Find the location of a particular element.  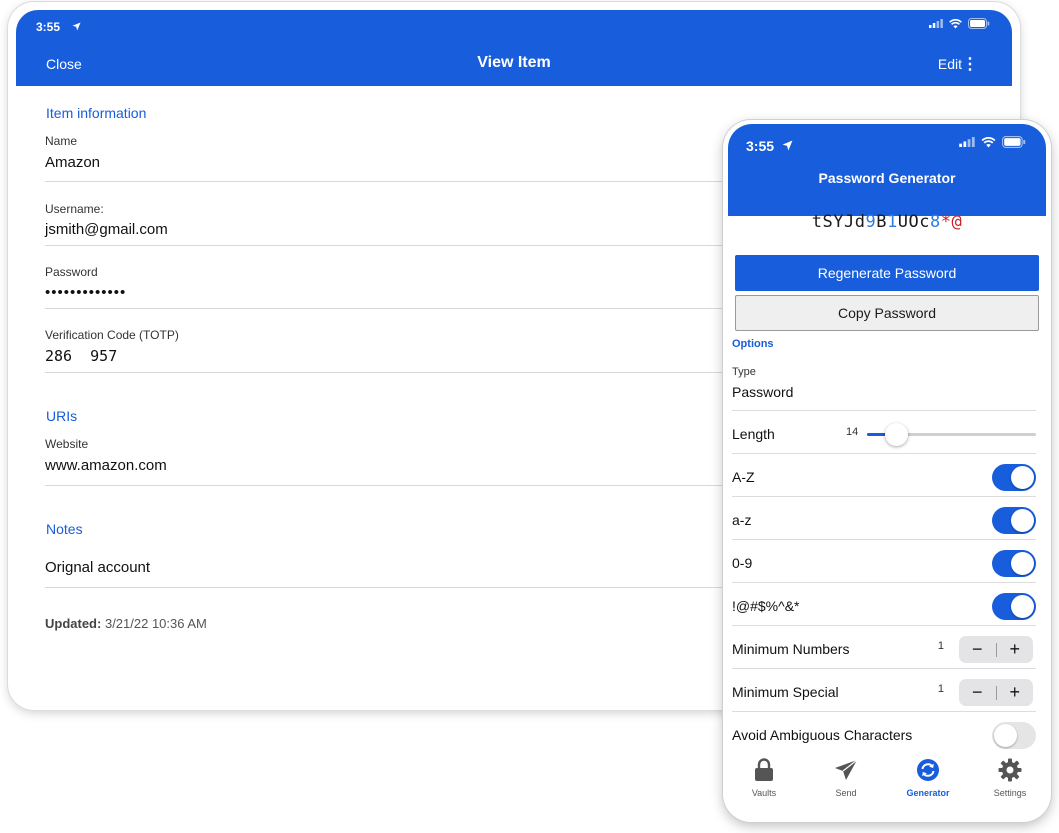

section-item-information: Item information is located at coordinates (96, 113).